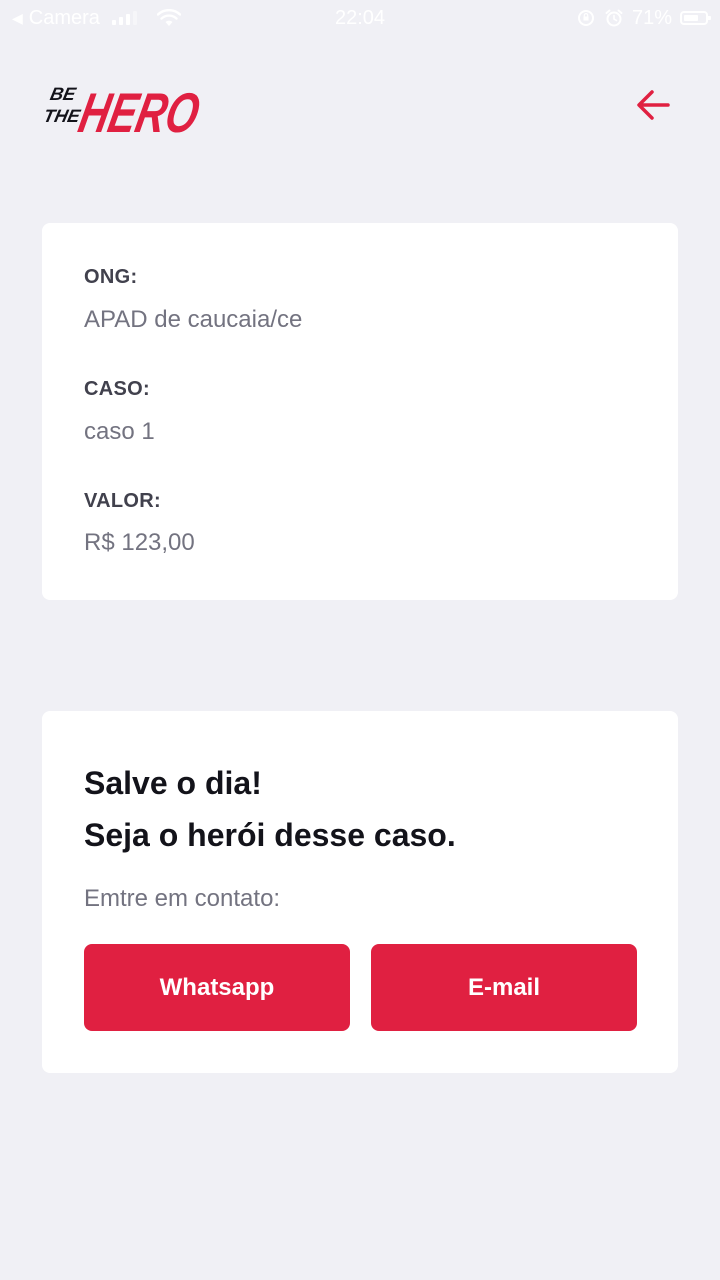  What do you see at coordinates (270, 835) in the screenshot?
I see `contact-title-line-2: Seja o herói desse caso.` at bounding box center [270, 835].